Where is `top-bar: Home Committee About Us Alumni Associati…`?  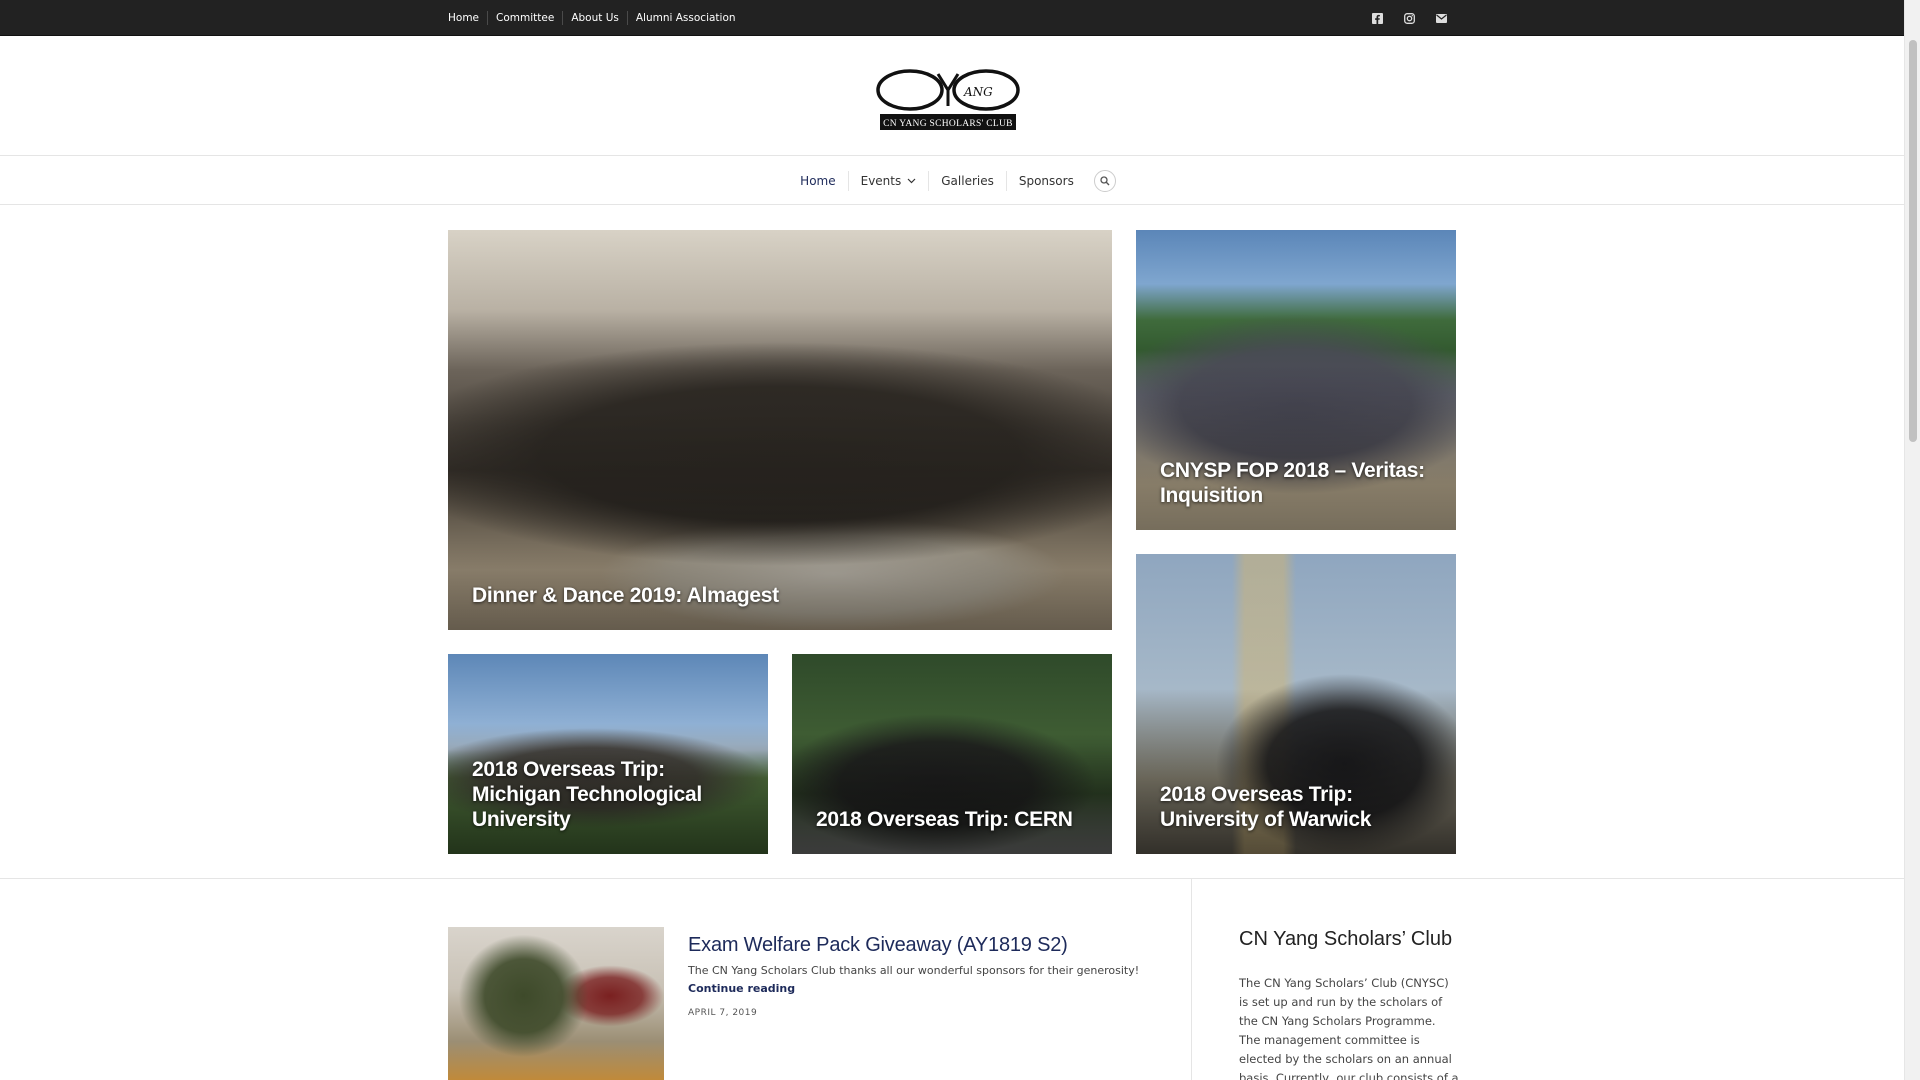 top-bar: Home Committee About Us Alumni Associati… is located at coordinates (952, 18).